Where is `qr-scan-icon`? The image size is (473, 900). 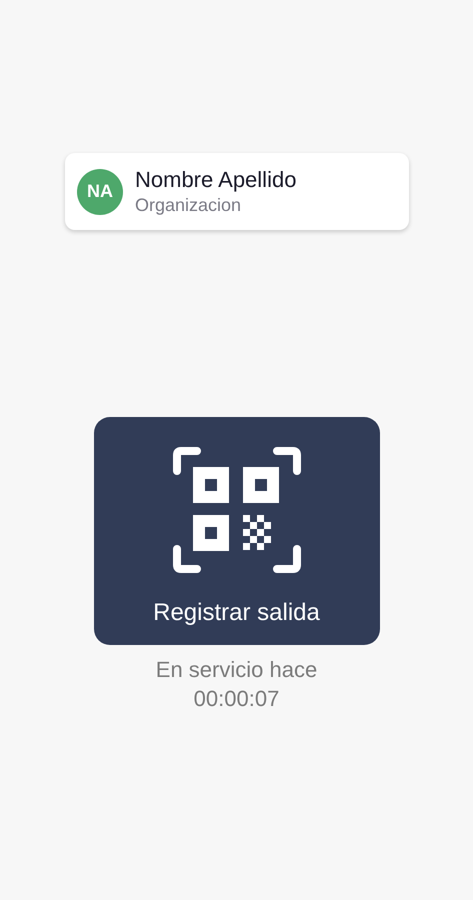 qr-scan-icon is located at coordinates (236, 510).